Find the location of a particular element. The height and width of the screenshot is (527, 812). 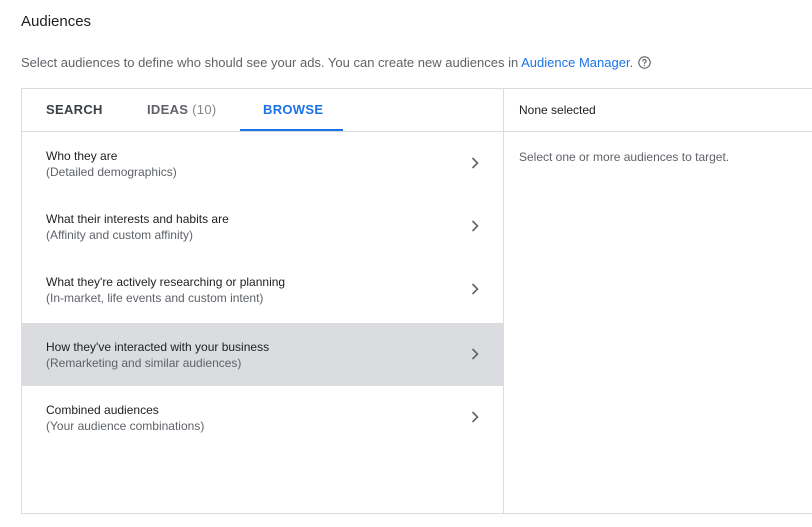

browse-item-label: Who they are is located at coordinates (82, 156).